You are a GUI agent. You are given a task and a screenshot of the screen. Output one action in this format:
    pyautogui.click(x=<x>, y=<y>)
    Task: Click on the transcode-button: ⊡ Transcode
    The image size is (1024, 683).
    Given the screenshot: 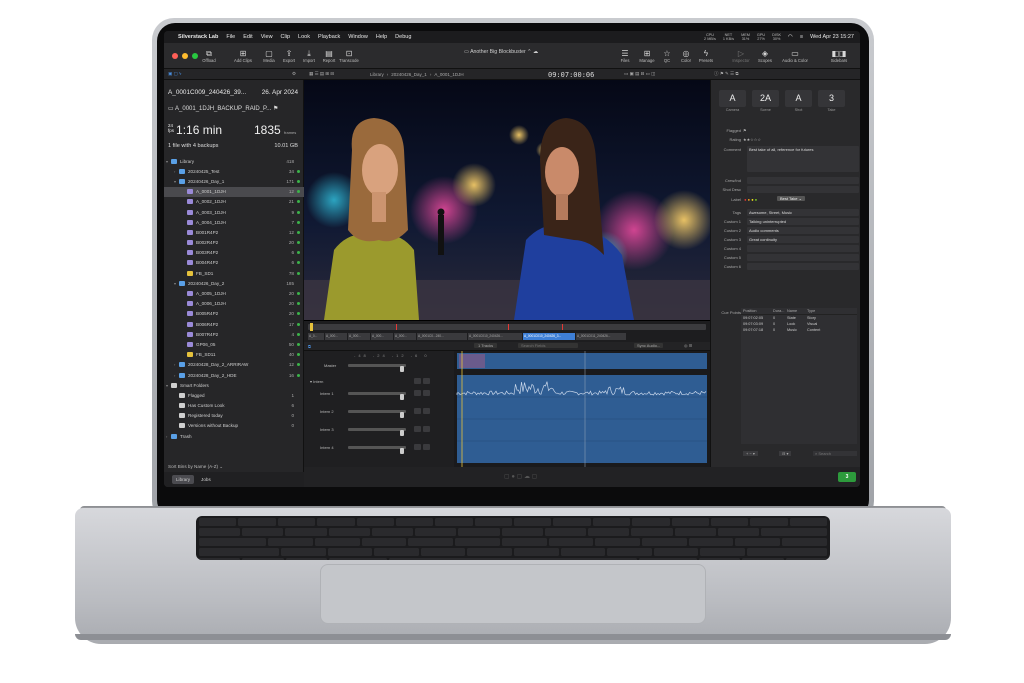 What is the action you would take?
    pyautogui.click(x=349, y=56)
    